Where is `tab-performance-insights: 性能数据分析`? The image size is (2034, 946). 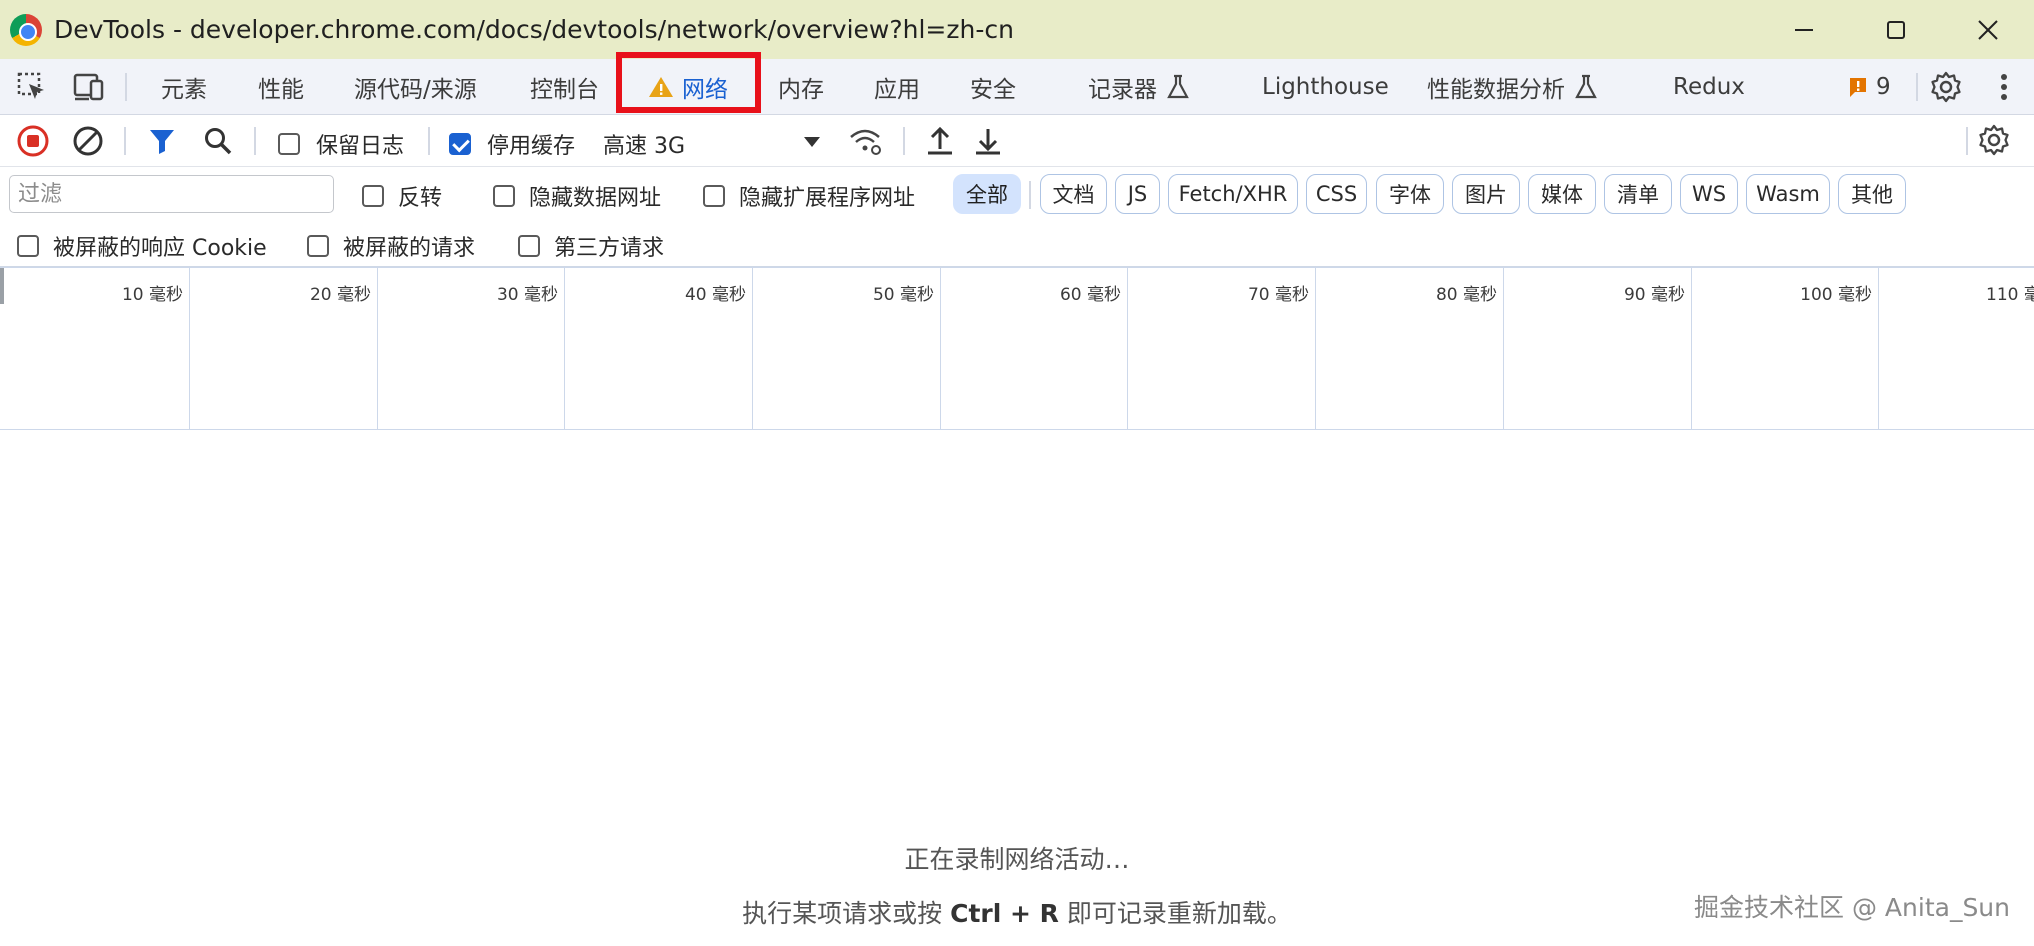
tab-performance-insights: 性能数据分析 is located at coordinates (1512, 87).